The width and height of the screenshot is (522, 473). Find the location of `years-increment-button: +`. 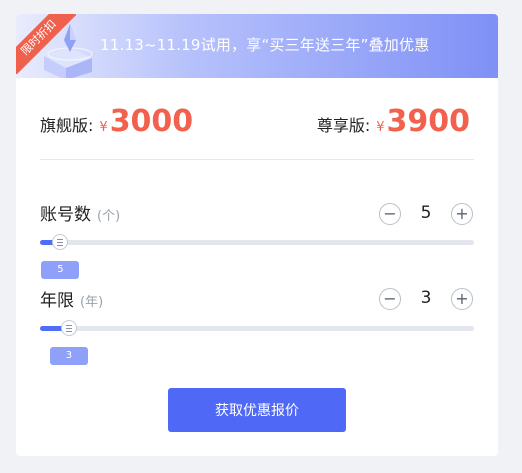

years-increment-button: + is located at coordinates (462, 299).